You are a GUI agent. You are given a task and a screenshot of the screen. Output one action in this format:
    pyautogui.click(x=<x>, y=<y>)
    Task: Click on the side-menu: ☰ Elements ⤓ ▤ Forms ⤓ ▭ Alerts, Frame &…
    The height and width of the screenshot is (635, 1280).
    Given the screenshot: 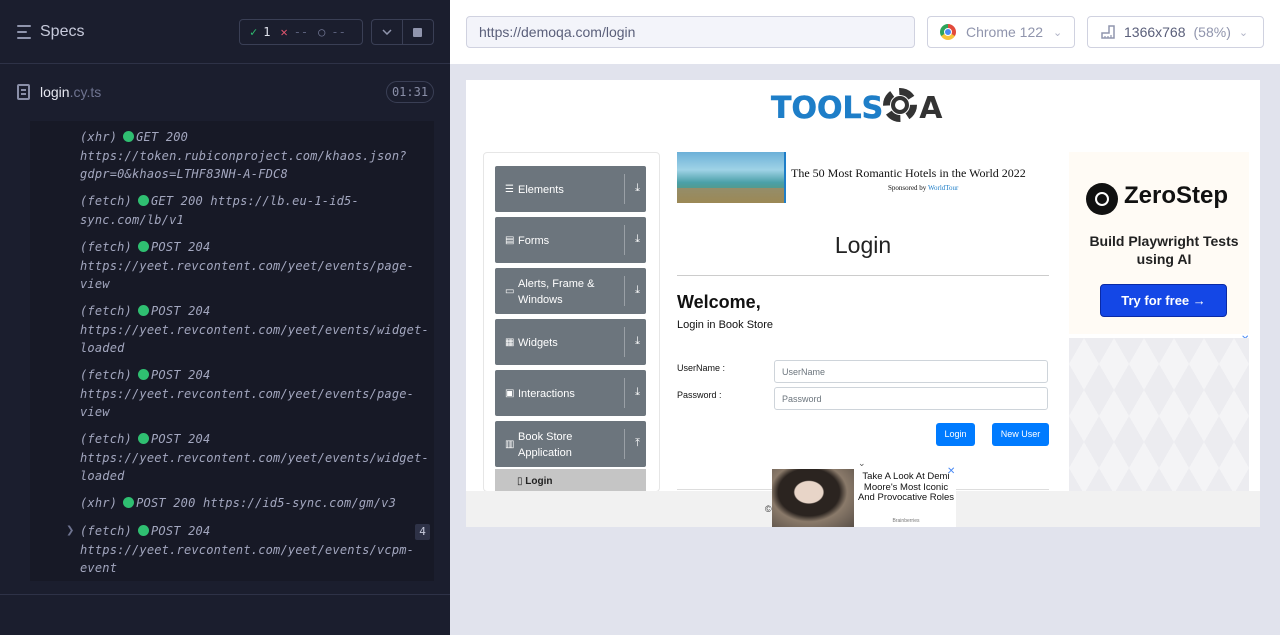 What is the action you would take?
    pyautogui.click(x=571, y=322)
    